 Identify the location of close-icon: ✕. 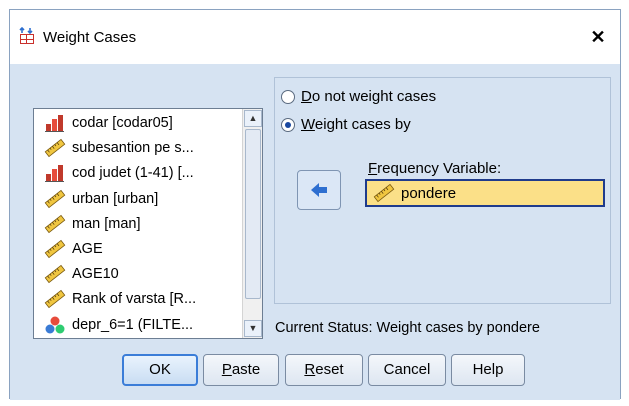
(598, 37).